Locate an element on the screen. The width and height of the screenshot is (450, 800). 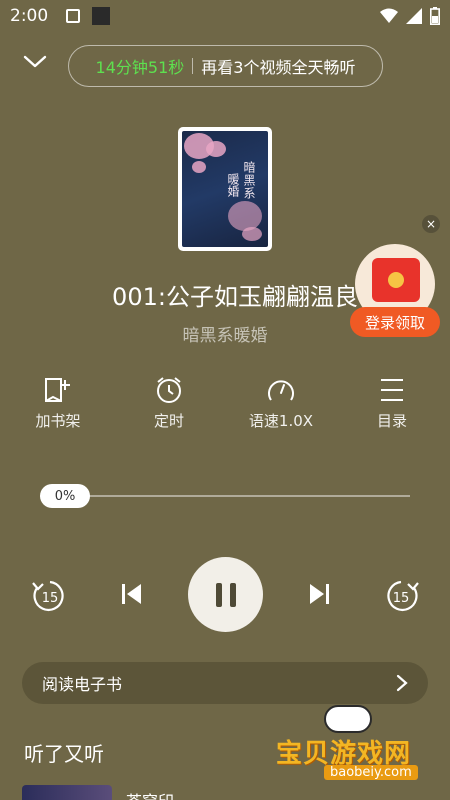
forward-seconds: 15 is located at coordinates (401, 598).